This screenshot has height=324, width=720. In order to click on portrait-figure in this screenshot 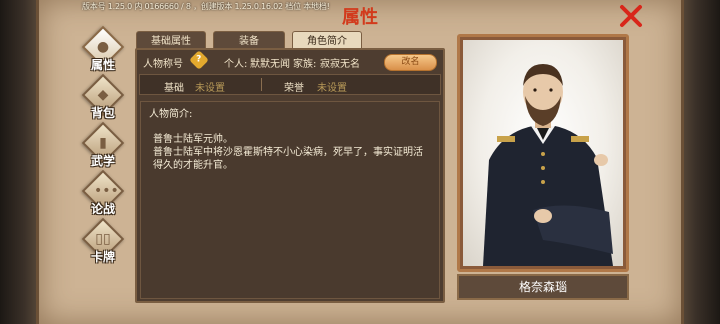, I will do `click(548, 165)`.